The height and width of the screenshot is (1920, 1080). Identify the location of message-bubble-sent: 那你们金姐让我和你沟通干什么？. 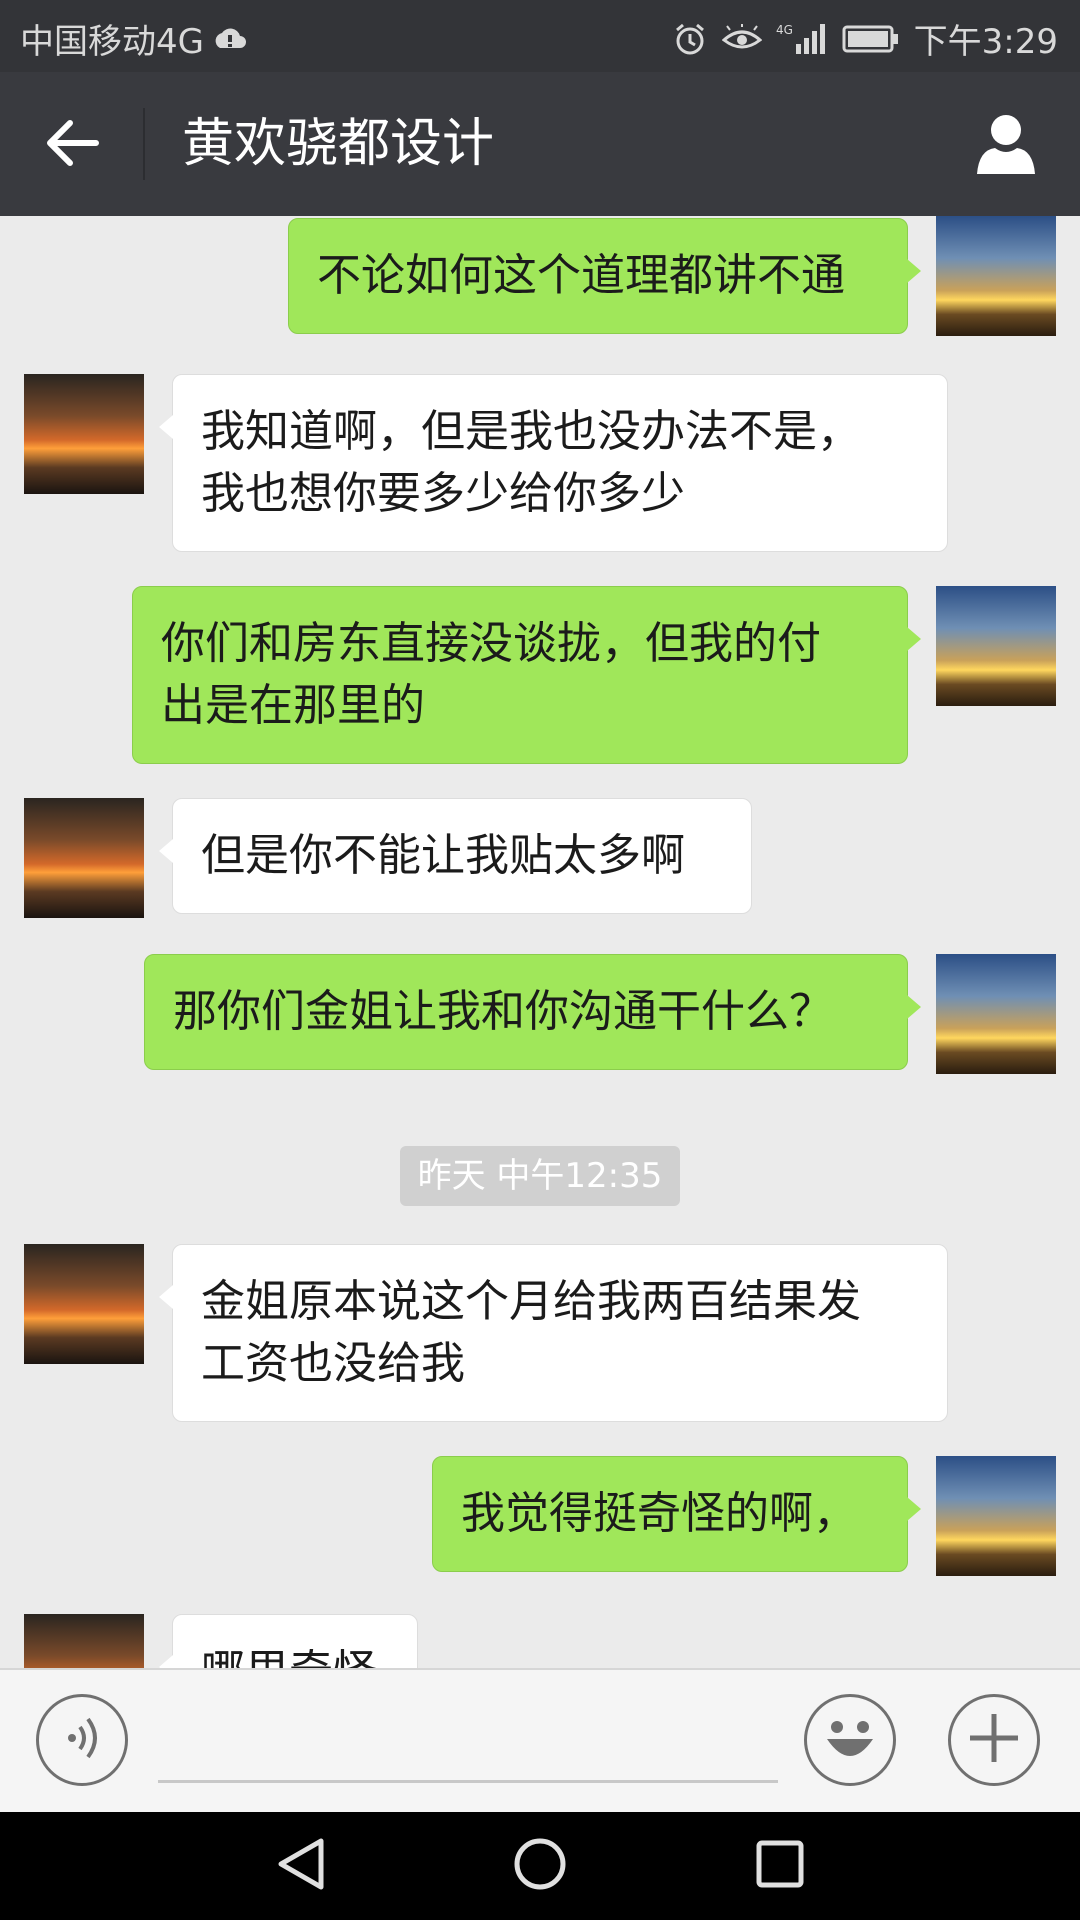
(532, 1012).